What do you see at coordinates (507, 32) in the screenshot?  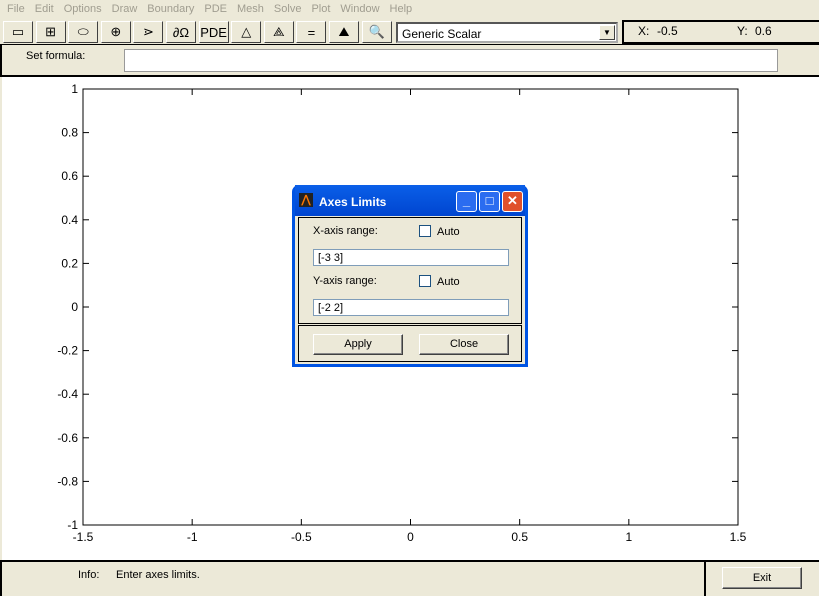 I see `application-mode-select: Generic Scalar ▼` at bounding box center [507, 32].